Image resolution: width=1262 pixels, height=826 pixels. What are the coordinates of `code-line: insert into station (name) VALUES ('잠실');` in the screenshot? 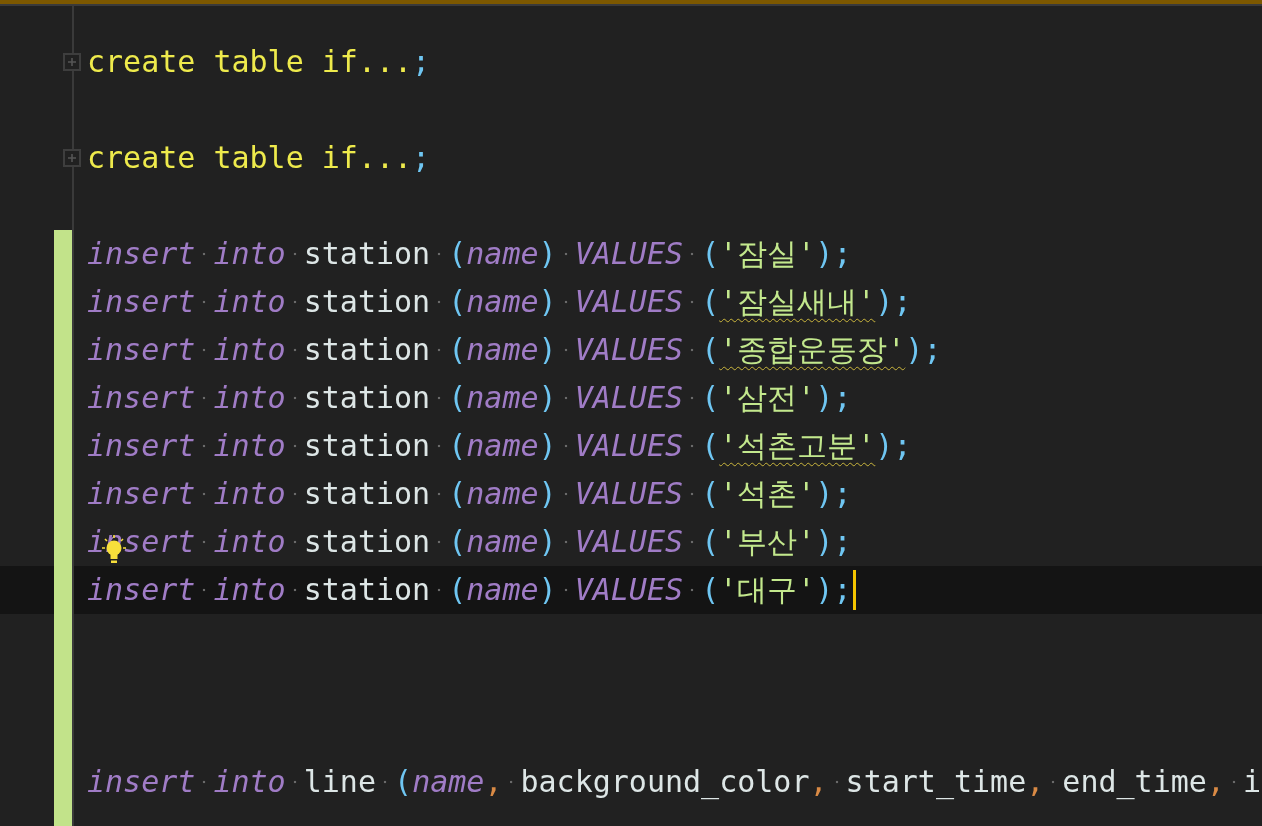 It's located at (469, 254).